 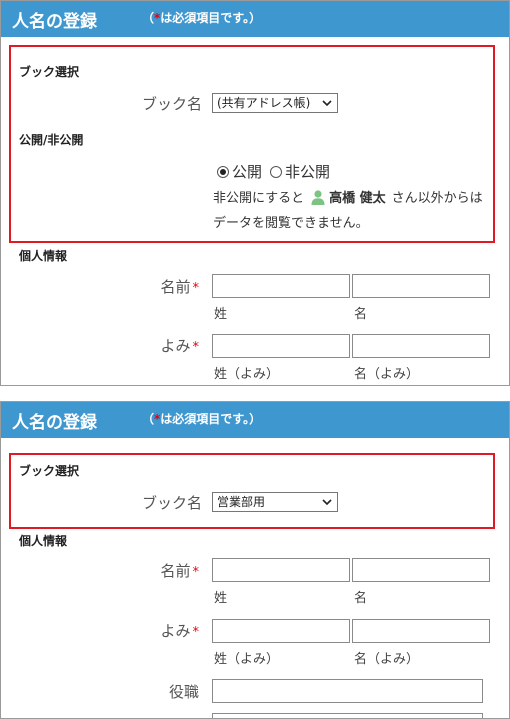 What do you see at coordinates (183, 692) in the screenshot?
I see `job-title-label: 役職` at bounding box center [183, 692].